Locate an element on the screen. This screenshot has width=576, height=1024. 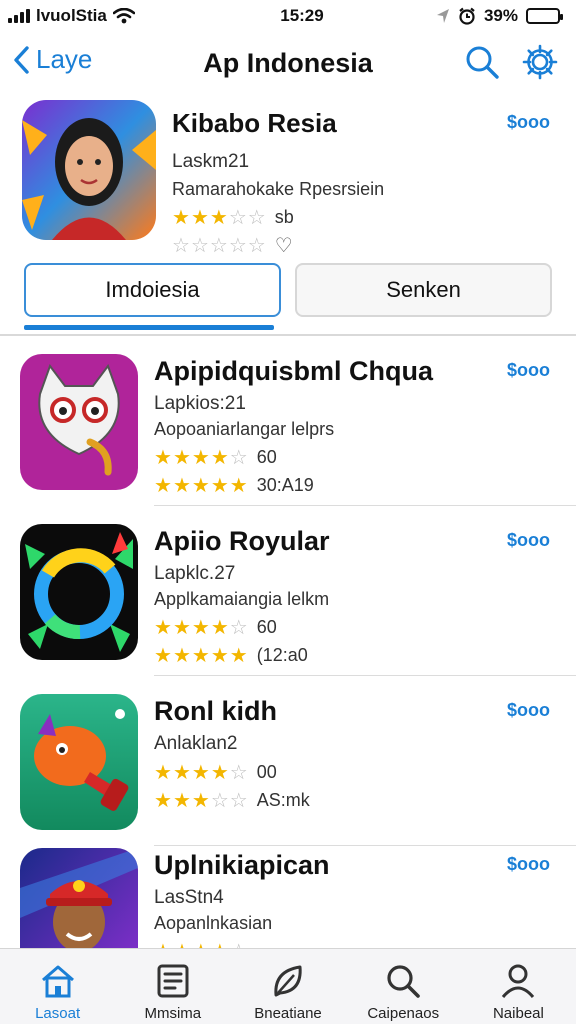
tab-indonesia: Imdoiesia is located at coordinates (152, 290).